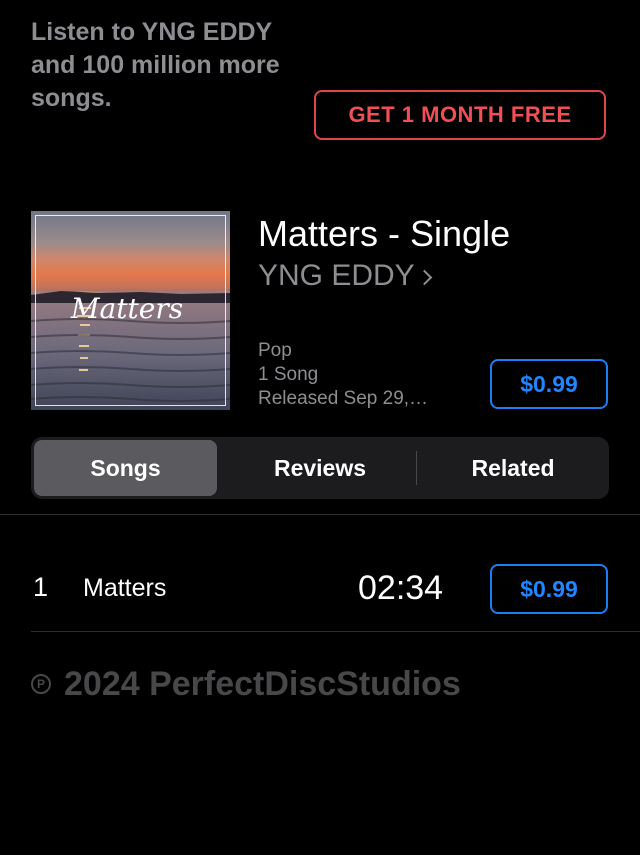 This screenshot has width=640, height=855. What do you see at coordinates (336, 275) in the screenshot?
I see `artist-name: YNG EDDY` at bounding box center [336, 275].